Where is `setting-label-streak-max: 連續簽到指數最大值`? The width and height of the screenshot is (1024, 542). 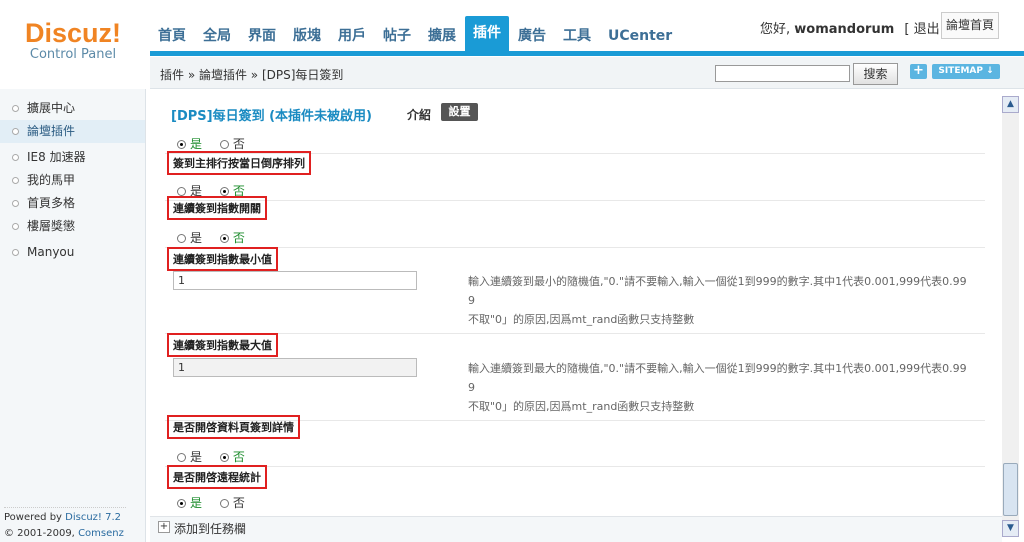 setting-label-streak-max: 連續簽到指數最大值 is located at coordinates (222, 345).